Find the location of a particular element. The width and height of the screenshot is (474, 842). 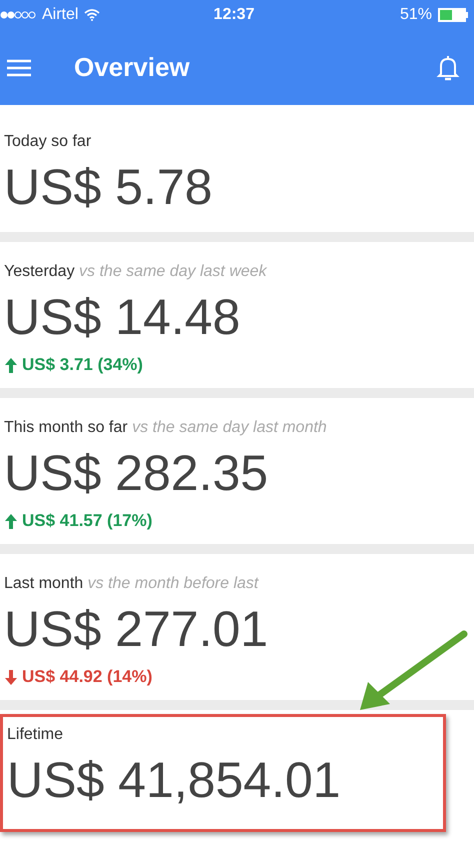

amount-value: US$ 277.01 is located at coordinates (137, 629).